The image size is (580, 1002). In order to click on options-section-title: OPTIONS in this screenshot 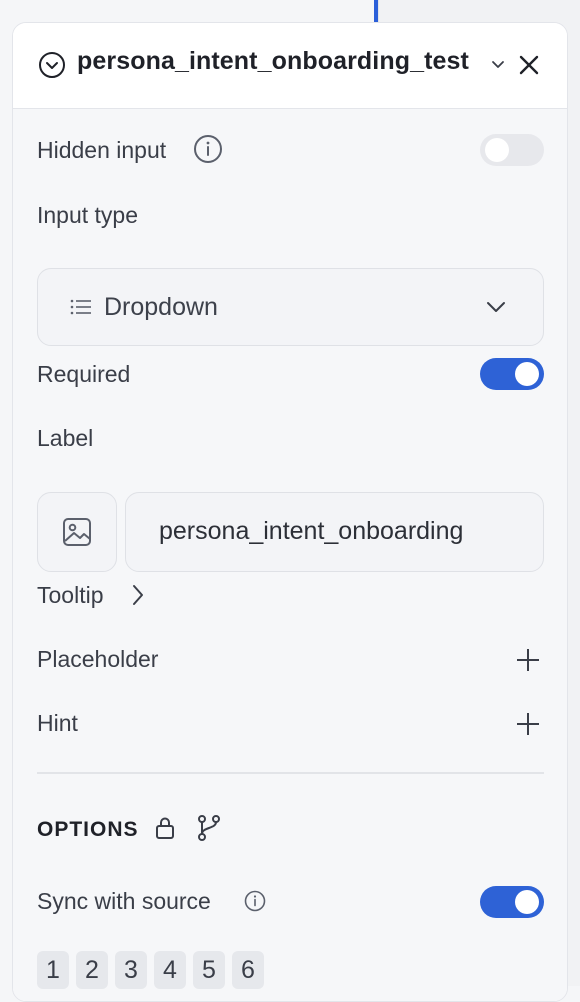, I will do `click(88, 829)`.